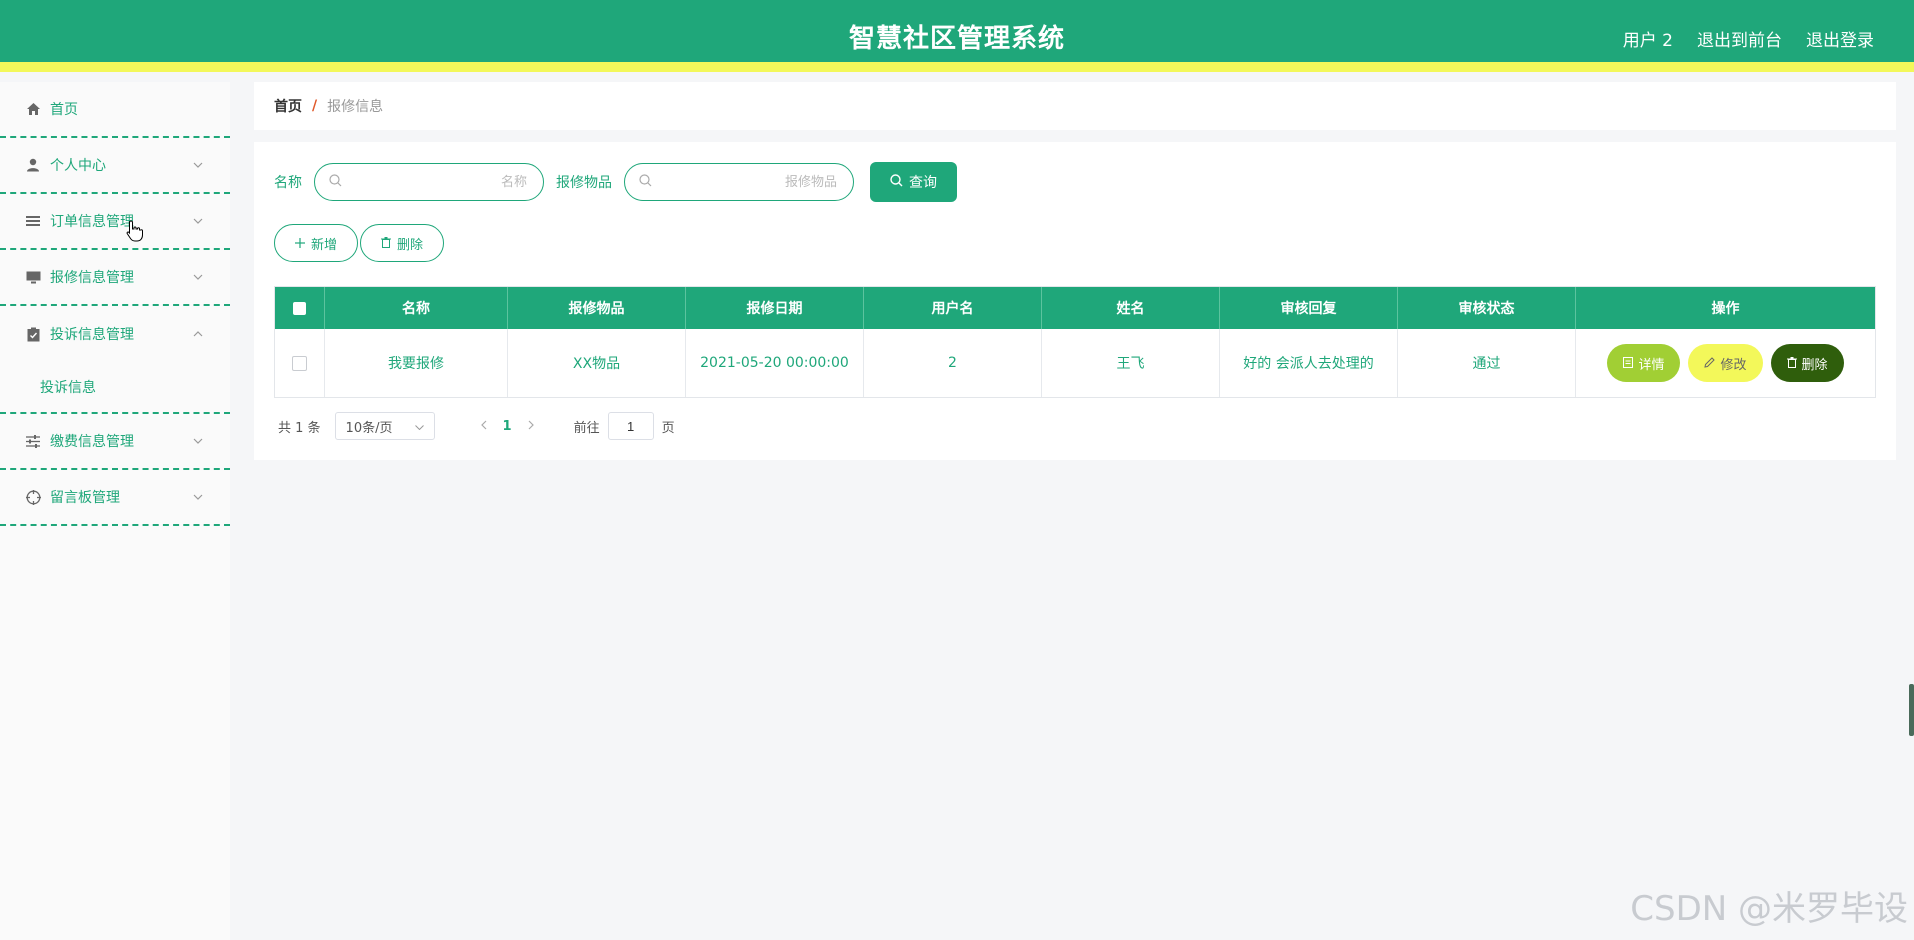 The height and width of the screenshot is (940, 1914). I want to click on sidebar-item-complaint-management: 投诉信息管理, so click(115, 334).